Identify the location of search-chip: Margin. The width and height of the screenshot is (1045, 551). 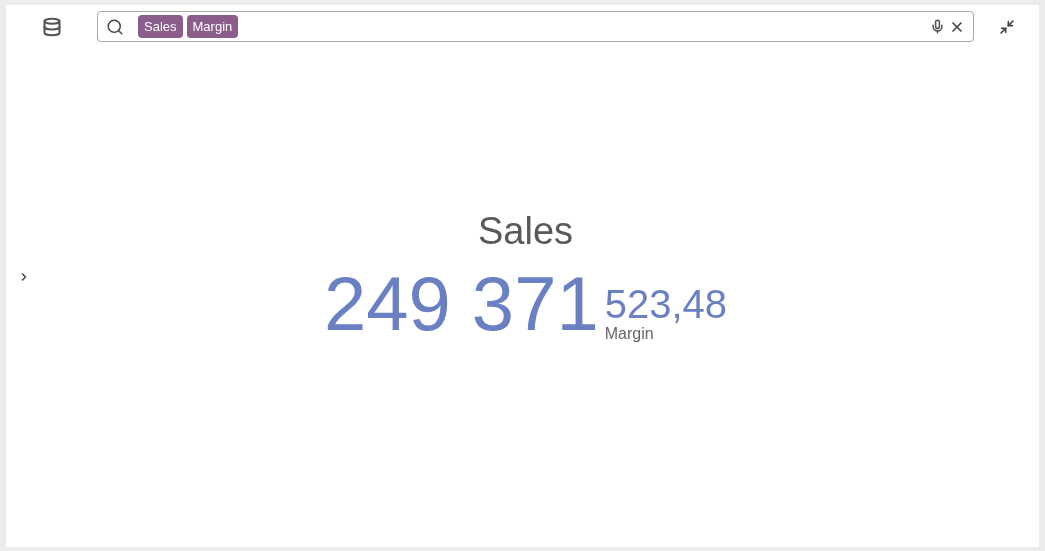
(212, 26).